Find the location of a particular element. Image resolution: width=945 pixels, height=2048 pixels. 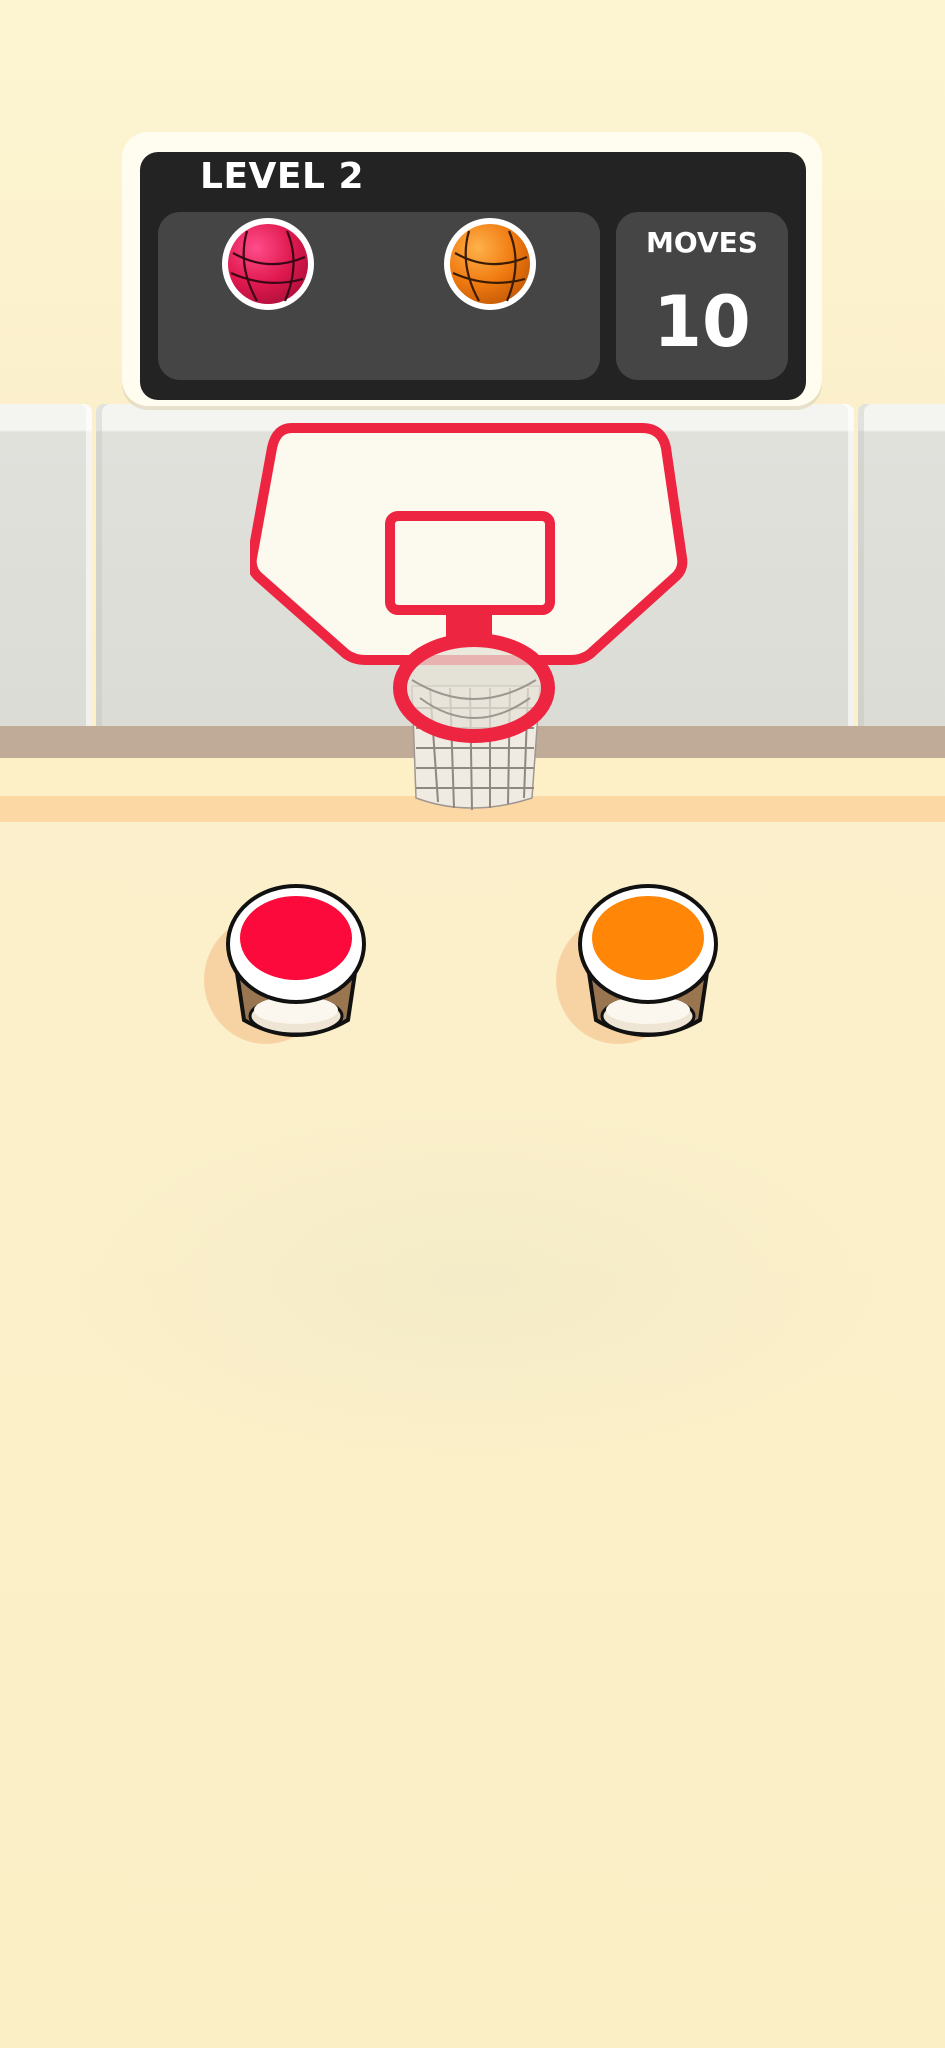

target-ball-red is located at coordinates (268, 264).